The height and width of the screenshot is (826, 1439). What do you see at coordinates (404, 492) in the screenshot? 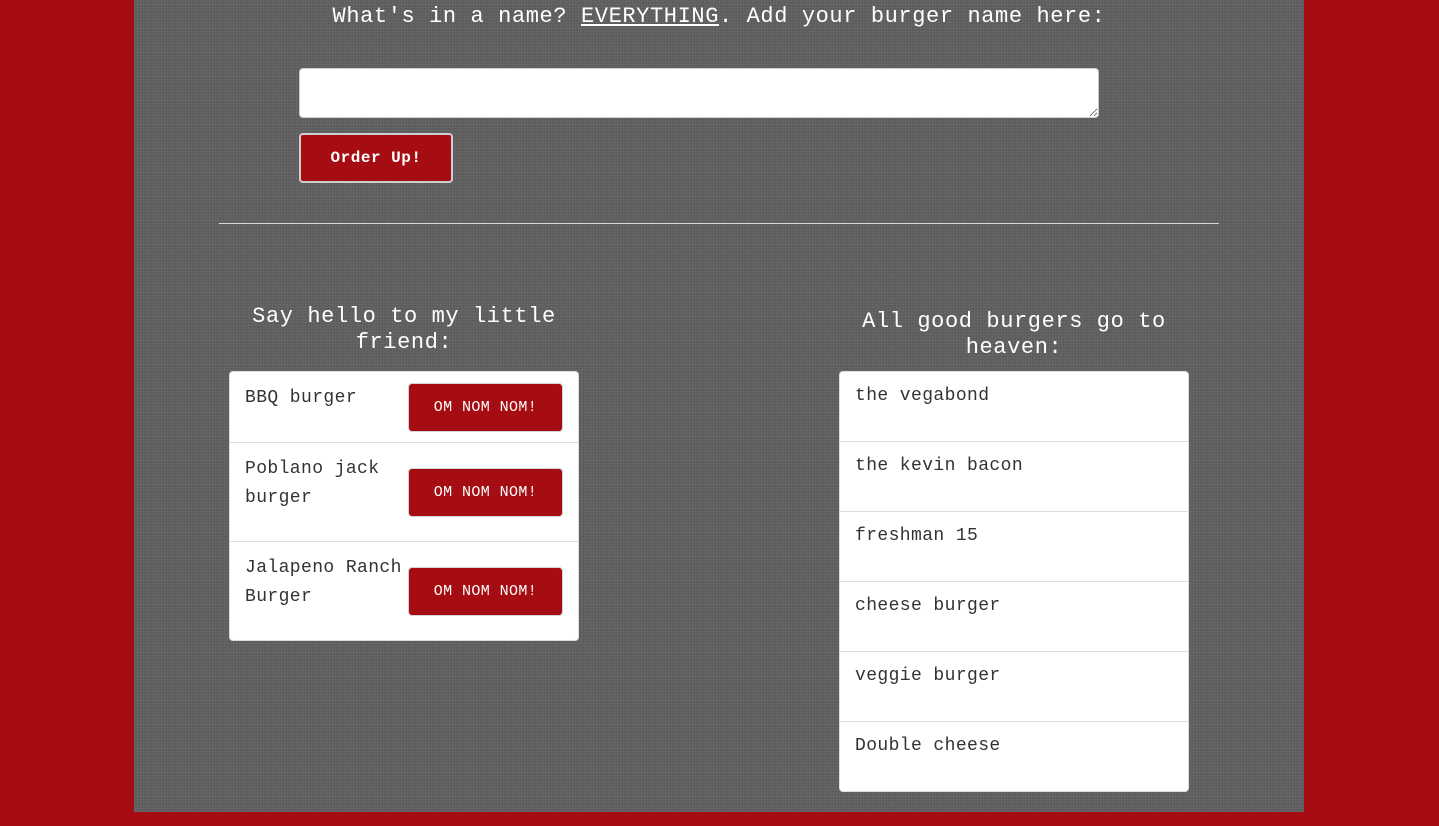
I see `uneaten-burger-item: Poblano jack burger OM NOM NOM!` at bounding box center [404, 492].